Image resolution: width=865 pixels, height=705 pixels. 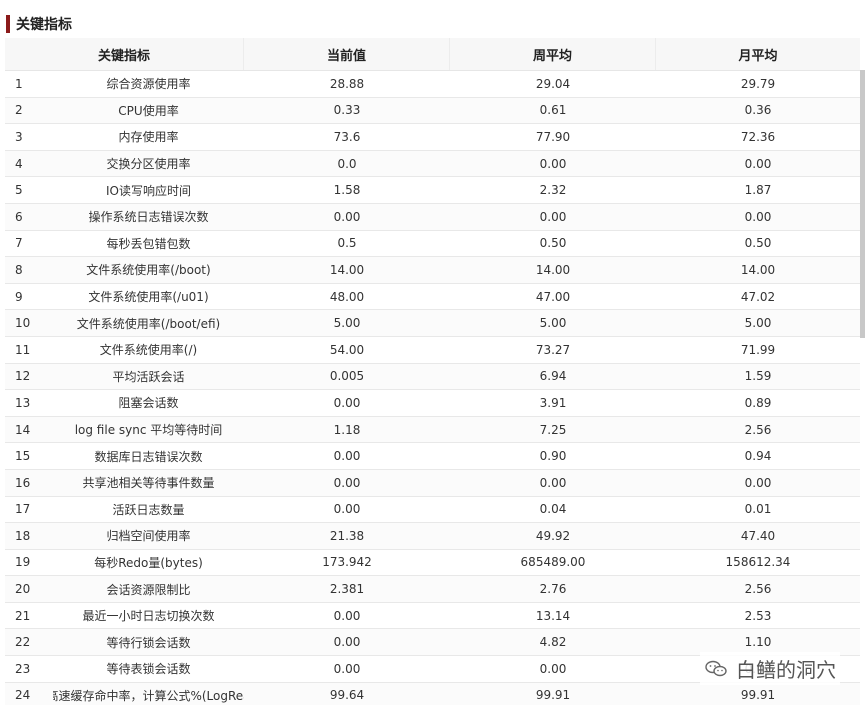 What do you see at coordinates (553, 615) in the screenshot?
I see `row-week-average: 13.14` at bounding box center [553, 615].